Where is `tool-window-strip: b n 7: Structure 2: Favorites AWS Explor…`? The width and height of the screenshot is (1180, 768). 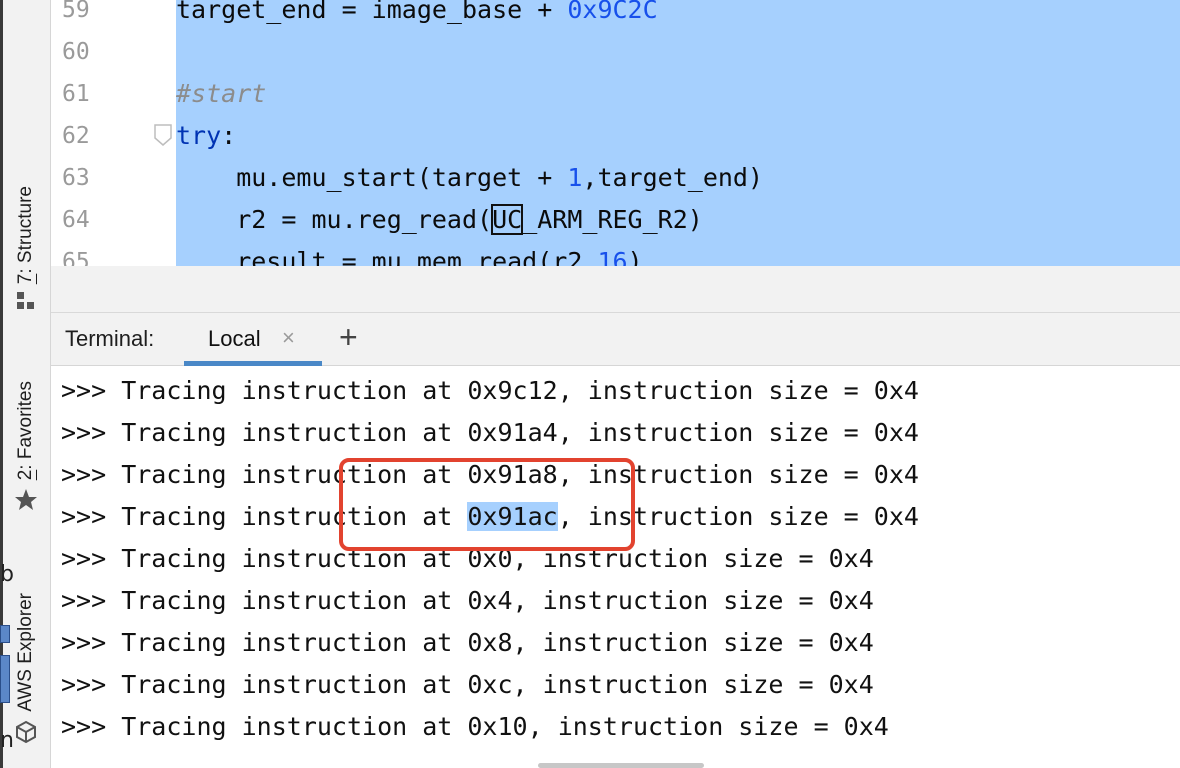
tool-window-strip: b n 7: Structure 2: Favorites AWS Explor… is located at coordinates (25, 384).